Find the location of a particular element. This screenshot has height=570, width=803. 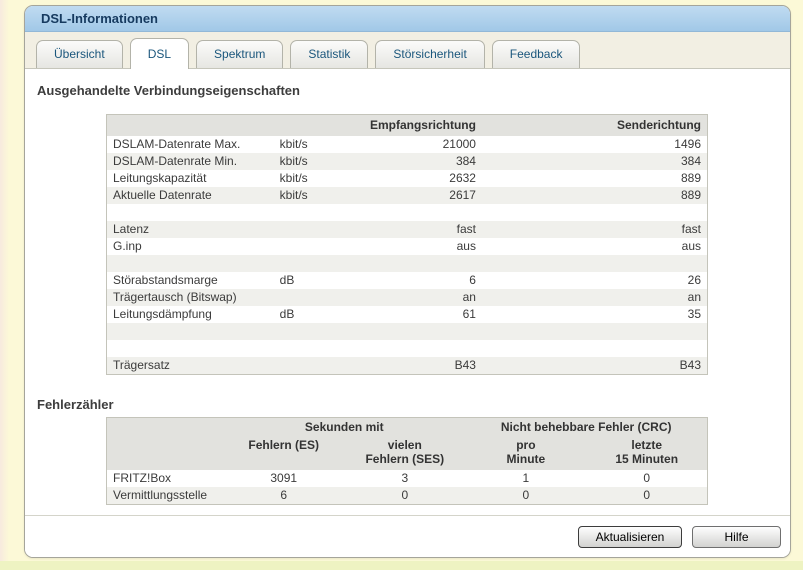

cell-es: 6 is located at coordinates (284, 496).